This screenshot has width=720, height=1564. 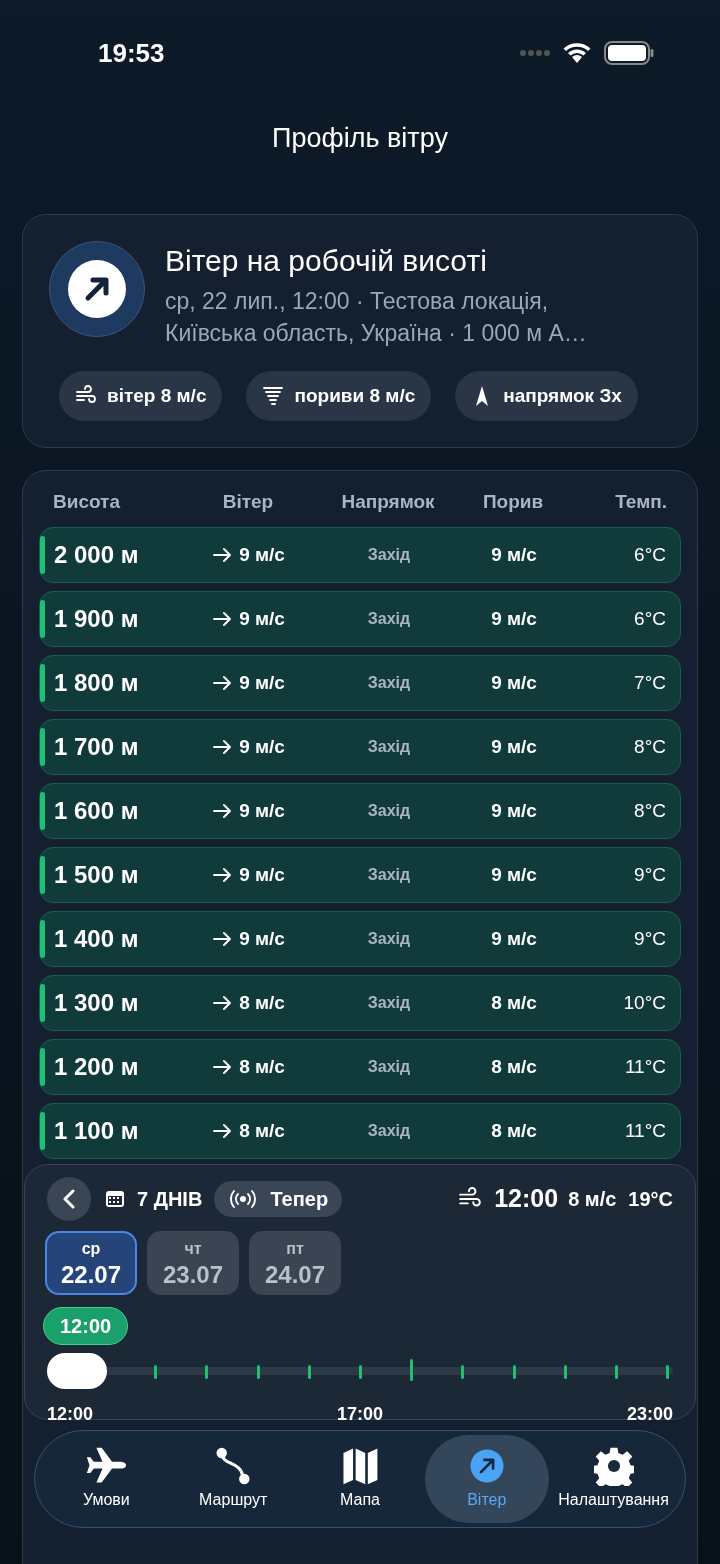 I want to click on altitude-cell-text: 1 600 м, so click(x=97, y=811).